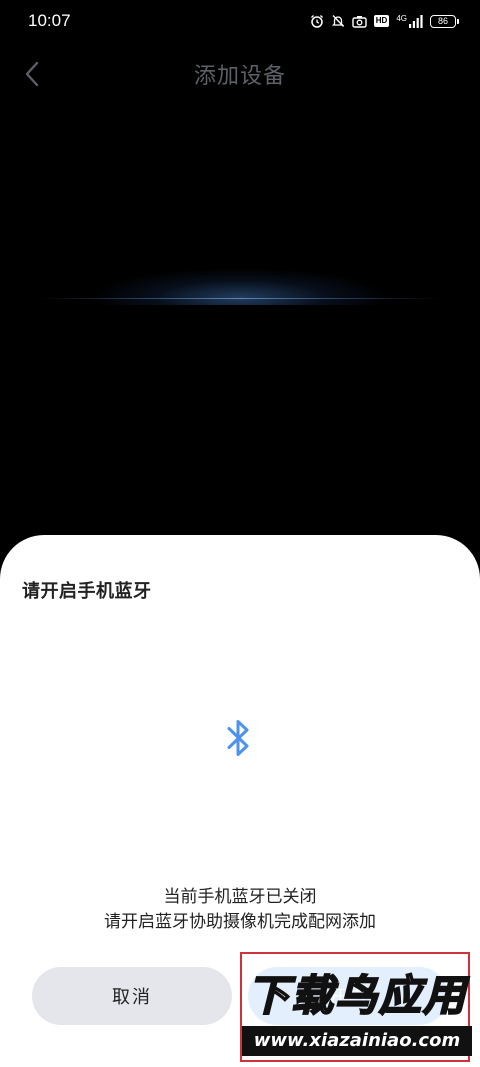 The width and height of the screenshot is (480, 1067). I want to click on hd-icon: HD, so click(381, 21).